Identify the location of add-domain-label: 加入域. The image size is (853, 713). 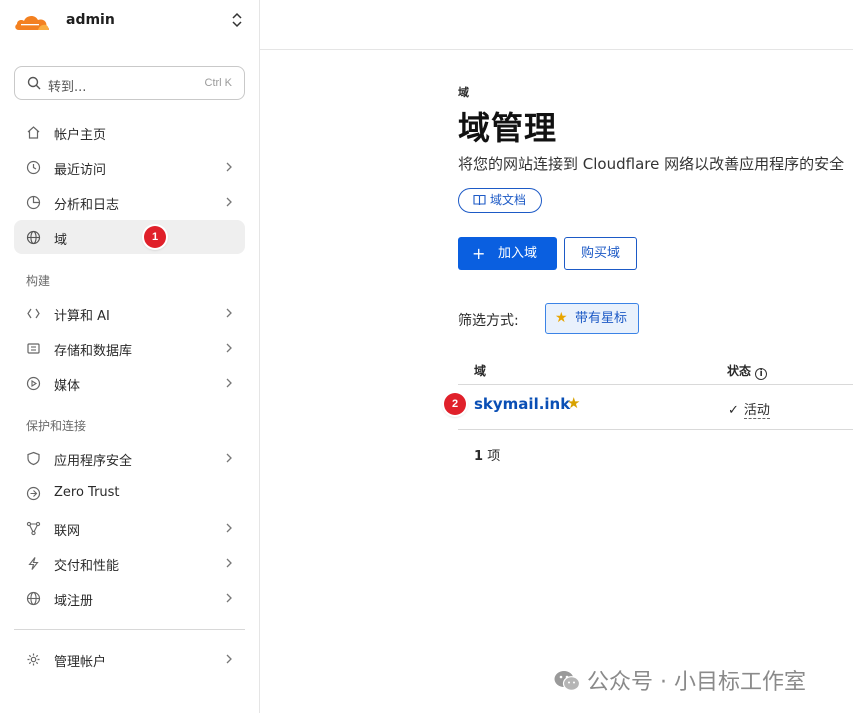
(518, 253).